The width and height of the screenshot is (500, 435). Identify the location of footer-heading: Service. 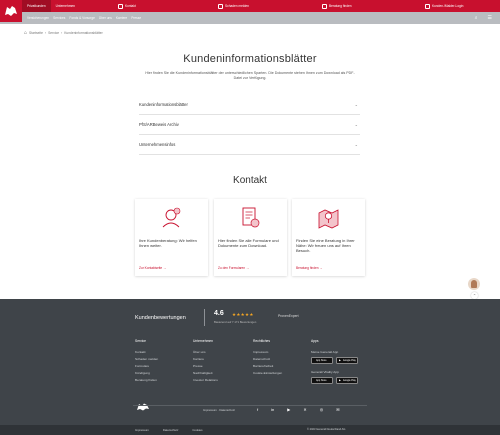
(140, 341).